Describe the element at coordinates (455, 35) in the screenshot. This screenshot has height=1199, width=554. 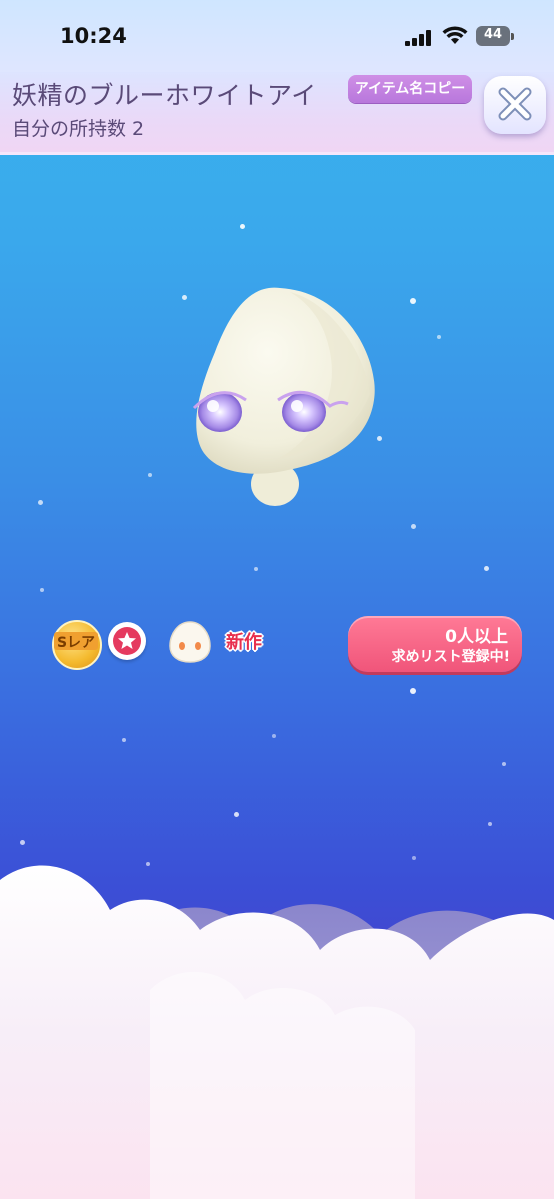
I see `wifi-icon` at that location.